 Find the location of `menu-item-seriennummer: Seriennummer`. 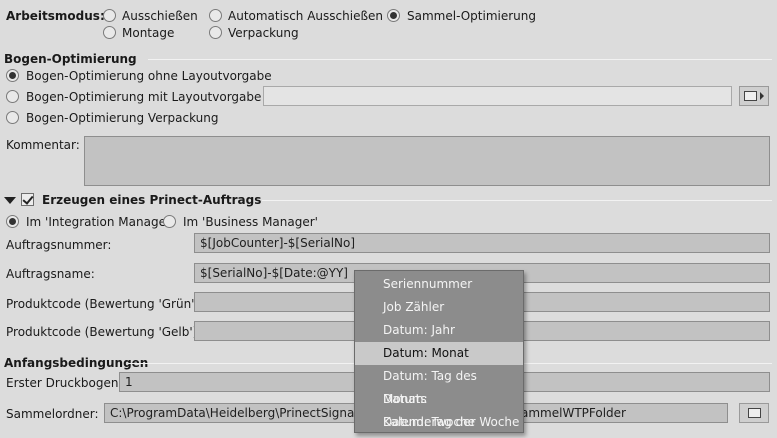

menu-item-seriennummer: Seriennummer is located at coordinates (439, 284).